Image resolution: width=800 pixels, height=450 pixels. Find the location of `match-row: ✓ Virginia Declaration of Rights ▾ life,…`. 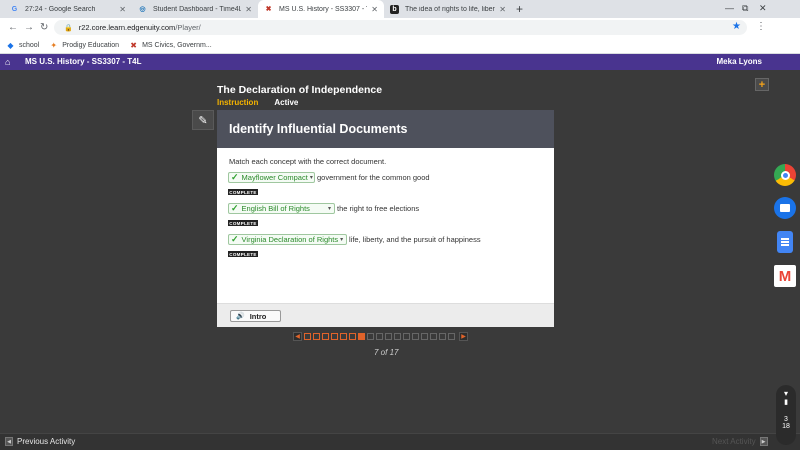

match-row: ✓ Virginia Declaration of Rights ▾ life,… is located at coordinates (354, 239).